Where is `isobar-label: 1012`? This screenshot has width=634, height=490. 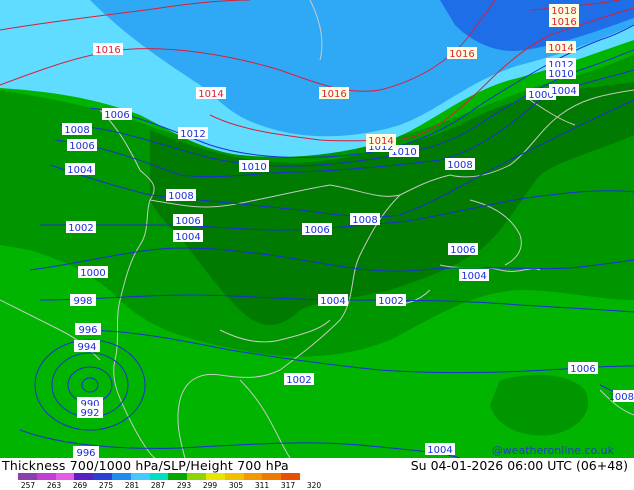 isobar-label: 1012 is located at coordinates (193, 133).